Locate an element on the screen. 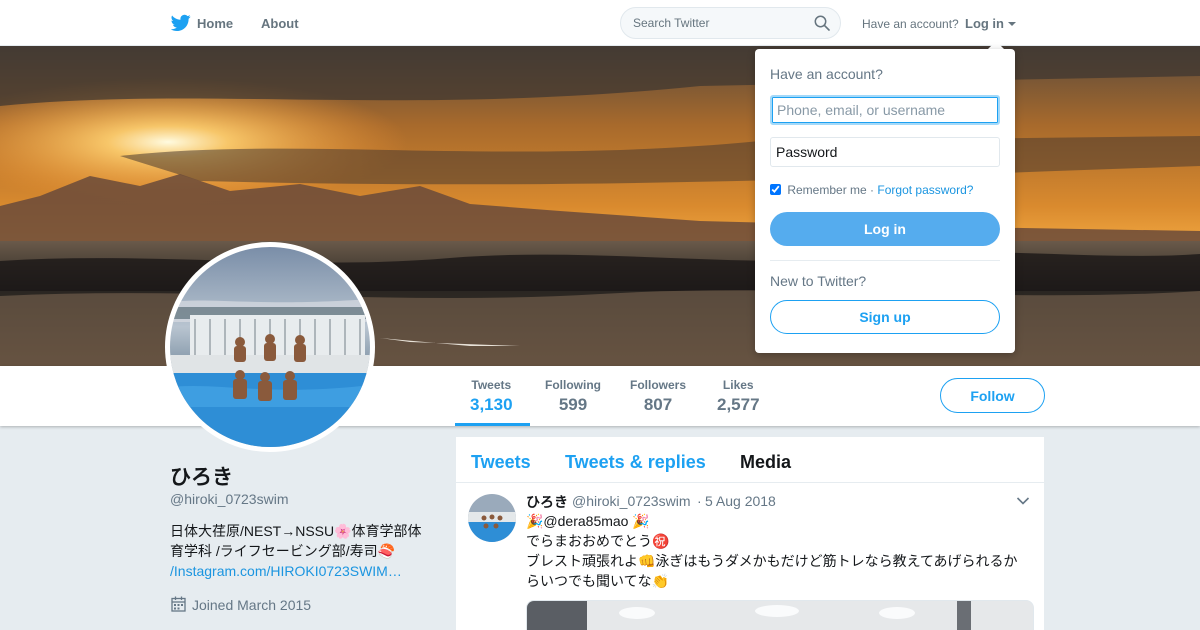 The width and height of the screenshot is (1200, 630). stat-value: 807 is located at coordinates (658, 404).